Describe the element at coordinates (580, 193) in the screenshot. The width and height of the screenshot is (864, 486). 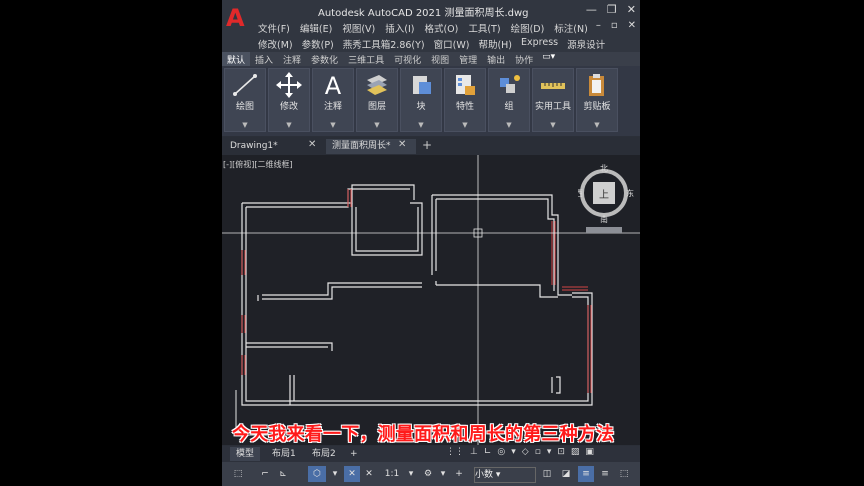
I see `viewcube-west: 西` at that location.